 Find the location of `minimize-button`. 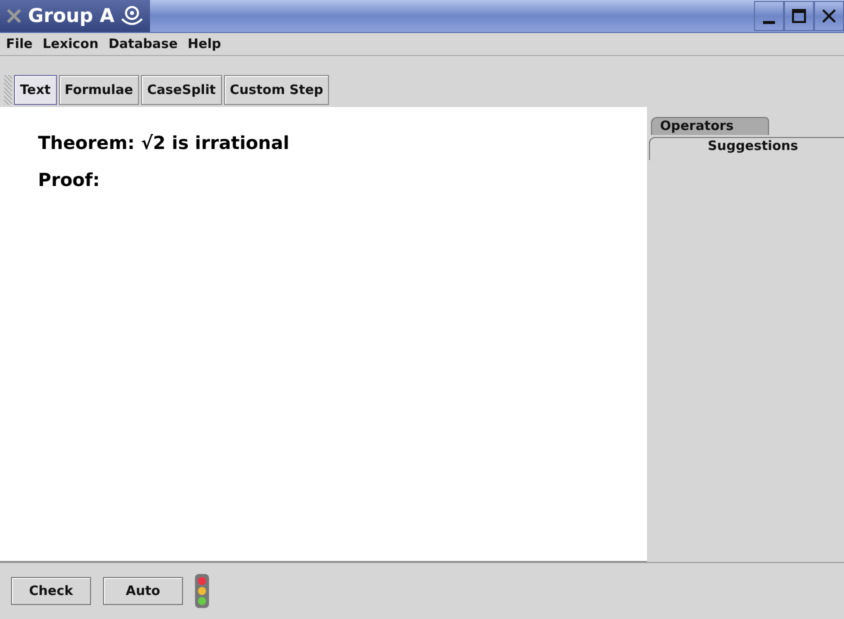

minimize-button is located at coordinates (769, 16).